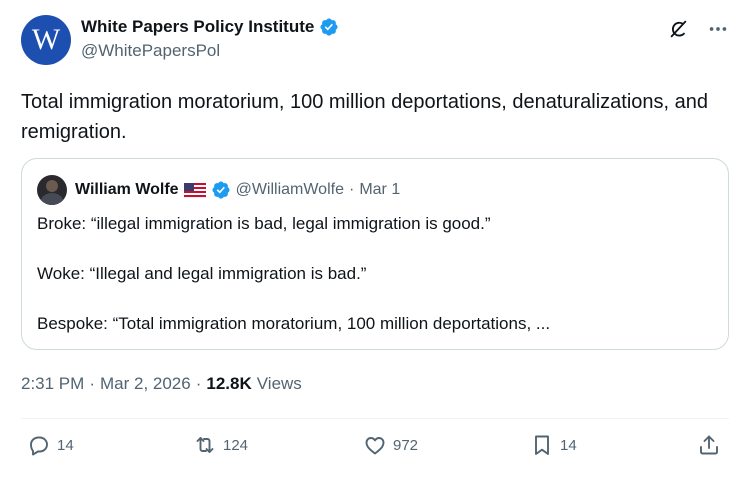  I want to click on tweet-time: 2:31 PM, so click(52, 384).